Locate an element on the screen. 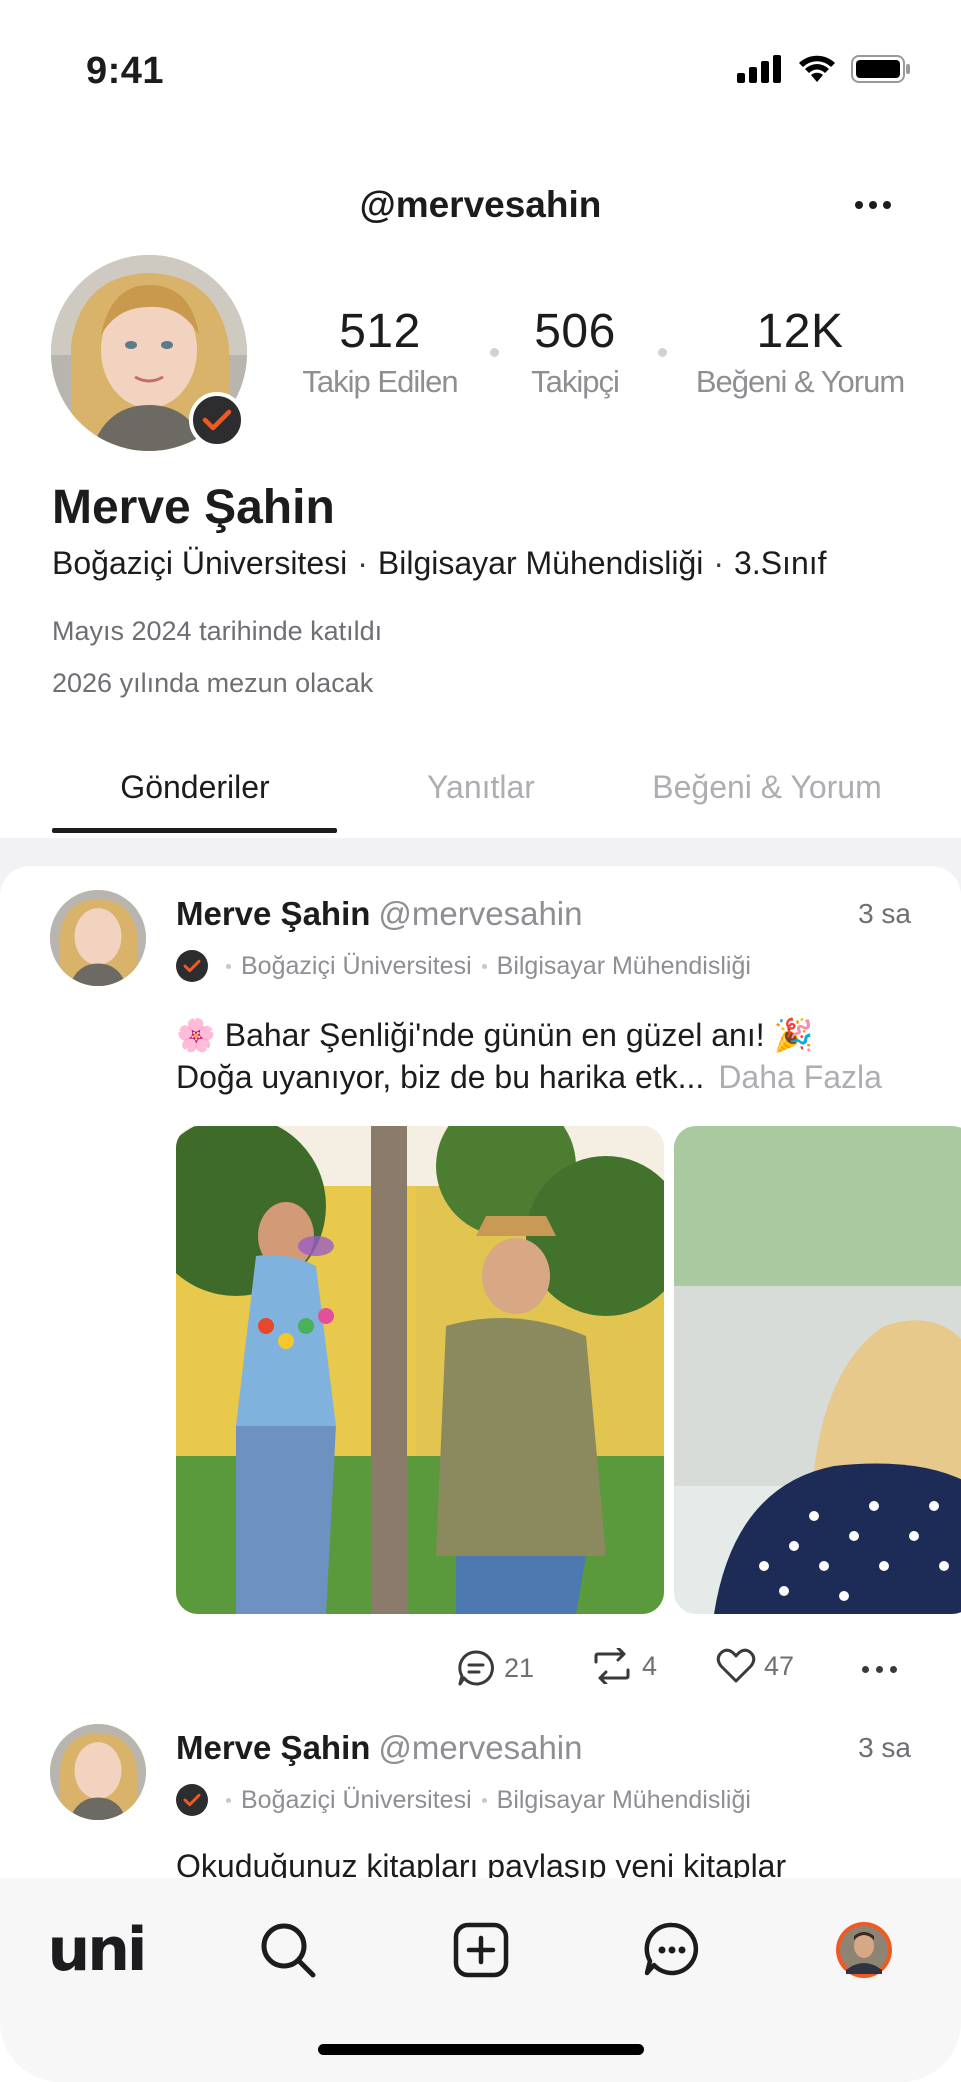  nav-profile is located at coordinates (864, 1950).